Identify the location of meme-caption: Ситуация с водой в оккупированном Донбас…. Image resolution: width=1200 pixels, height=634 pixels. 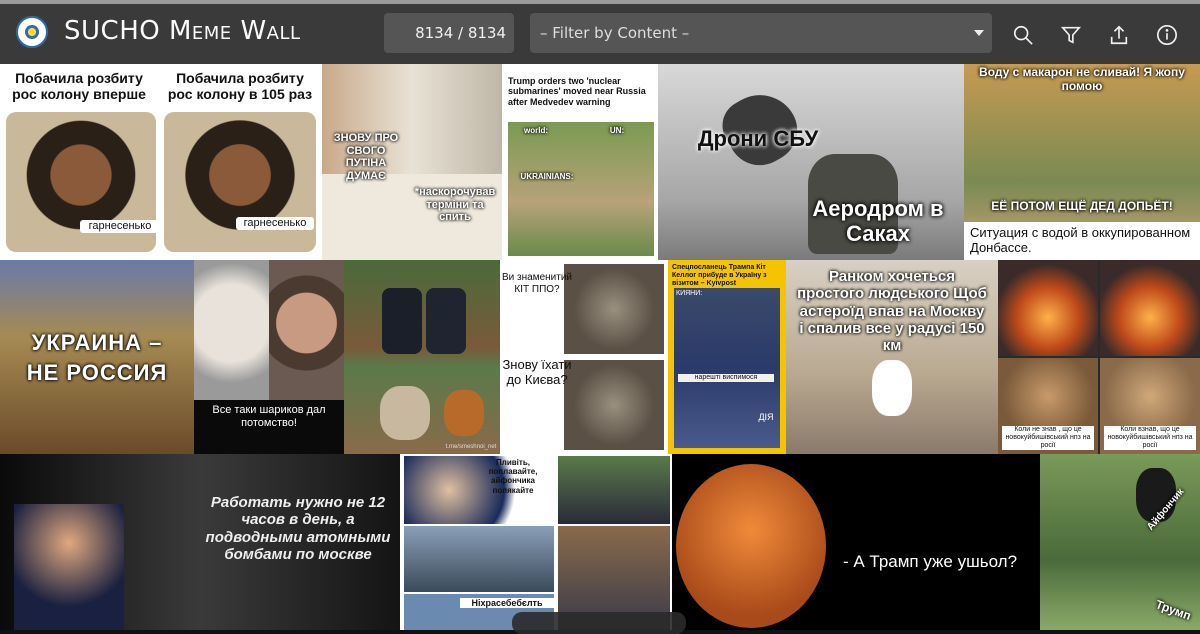
(1080, 240).